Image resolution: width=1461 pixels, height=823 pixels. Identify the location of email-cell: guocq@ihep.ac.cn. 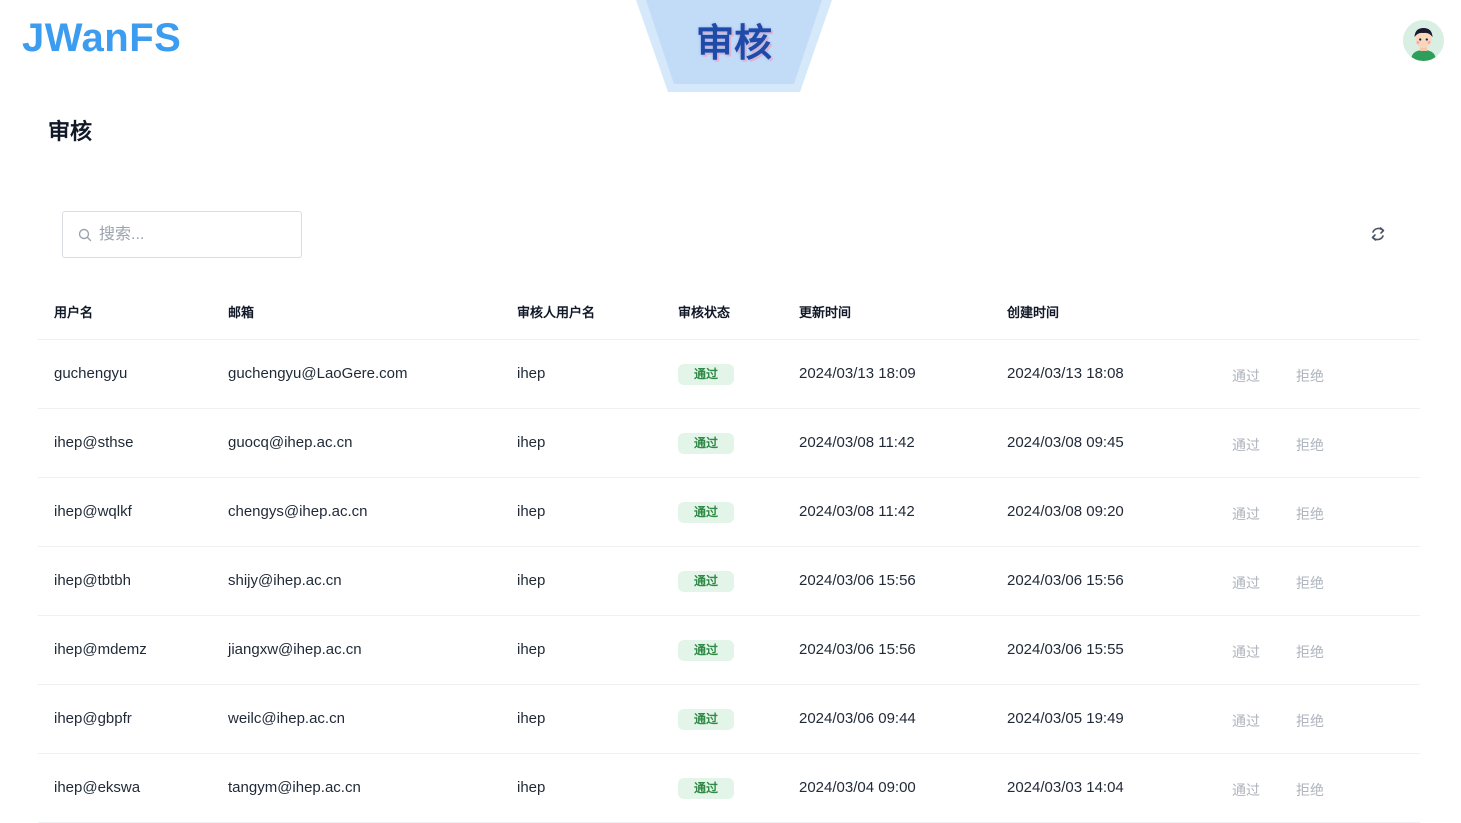
(290, 442).